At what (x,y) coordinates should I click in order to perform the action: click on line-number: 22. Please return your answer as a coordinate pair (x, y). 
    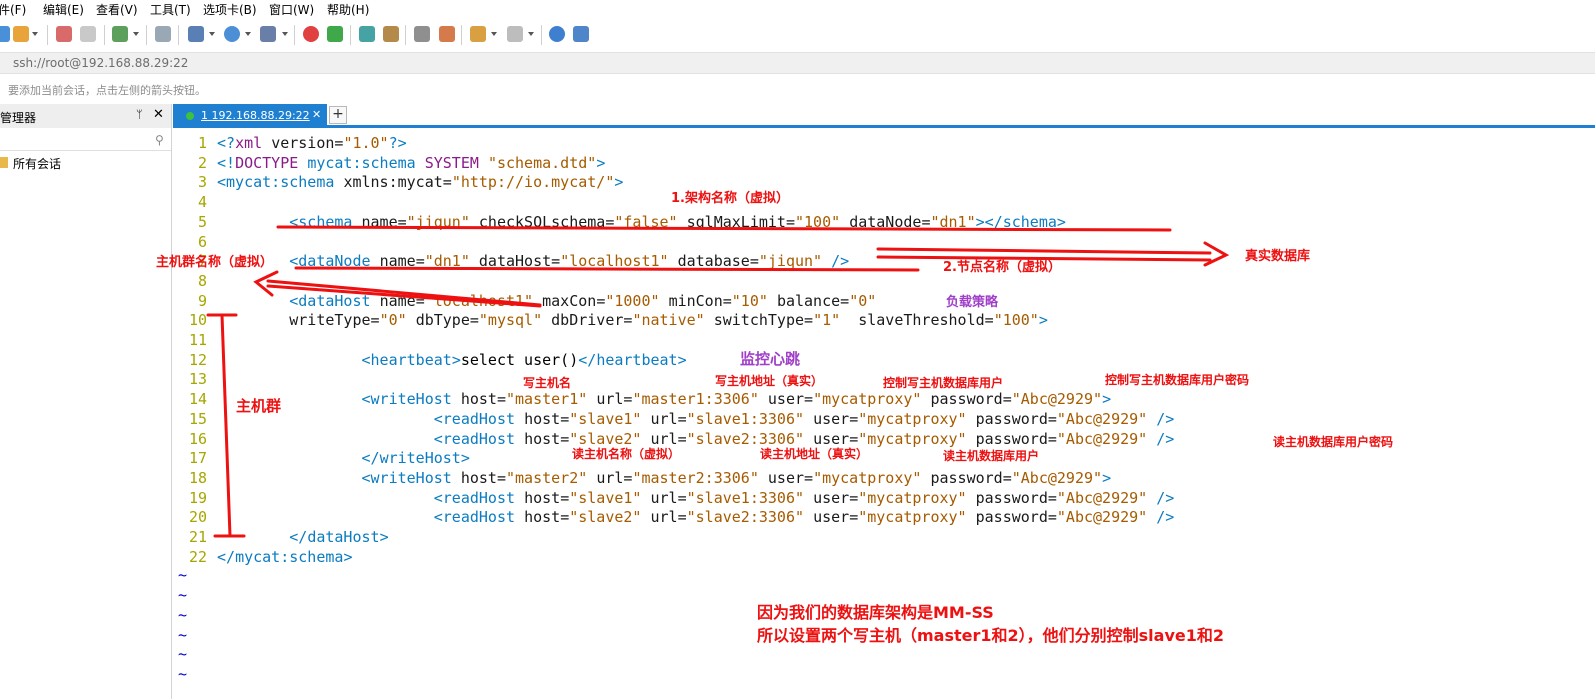
    Looking at the image, I should click on (197, 556).